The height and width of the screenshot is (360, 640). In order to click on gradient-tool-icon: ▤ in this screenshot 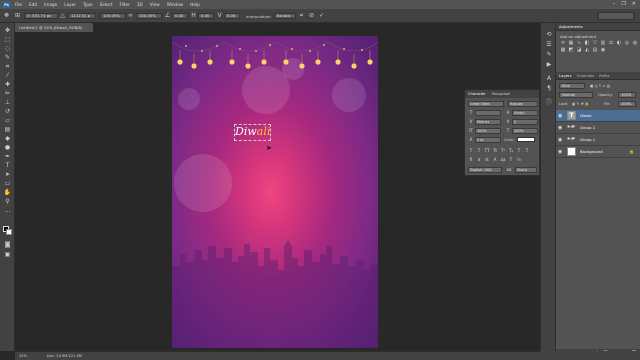, I will do `click(7, 130)`.